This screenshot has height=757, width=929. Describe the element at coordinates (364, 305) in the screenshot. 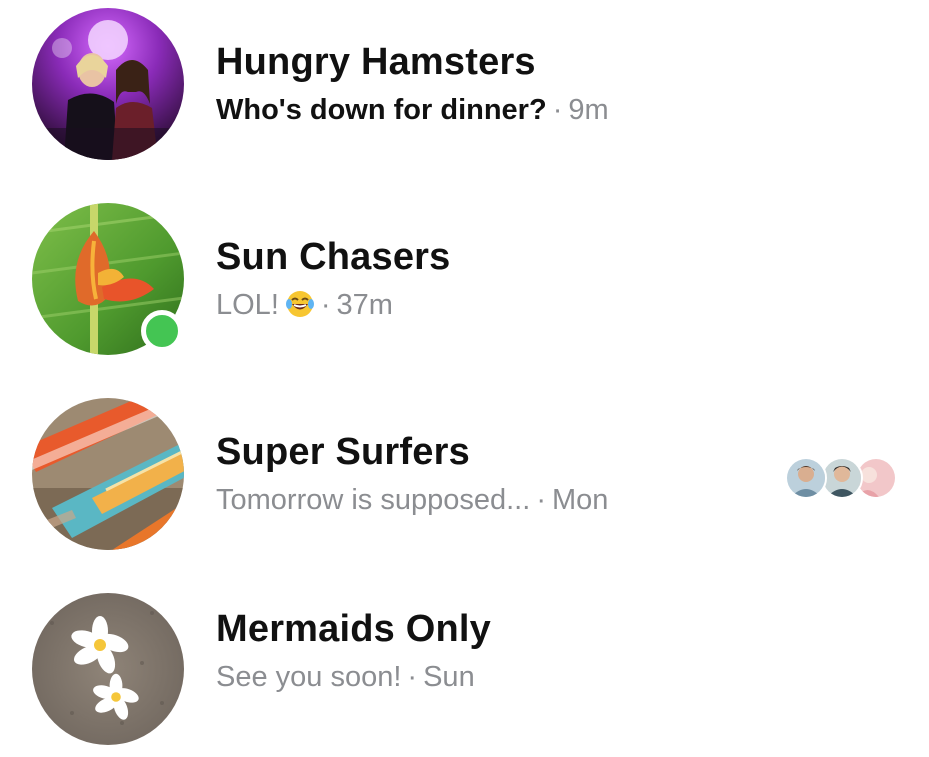

I see `timestamp: 37m` at that location.